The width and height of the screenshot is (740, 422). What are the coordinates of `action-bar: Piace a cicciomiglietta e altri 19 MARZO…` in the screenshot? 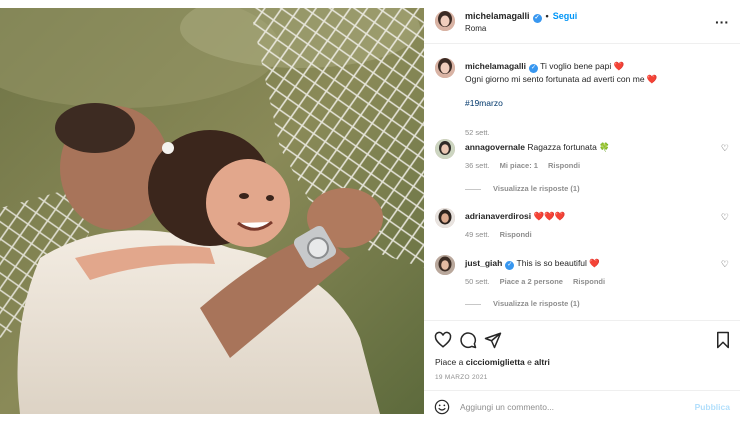 It's located at (582, 355).